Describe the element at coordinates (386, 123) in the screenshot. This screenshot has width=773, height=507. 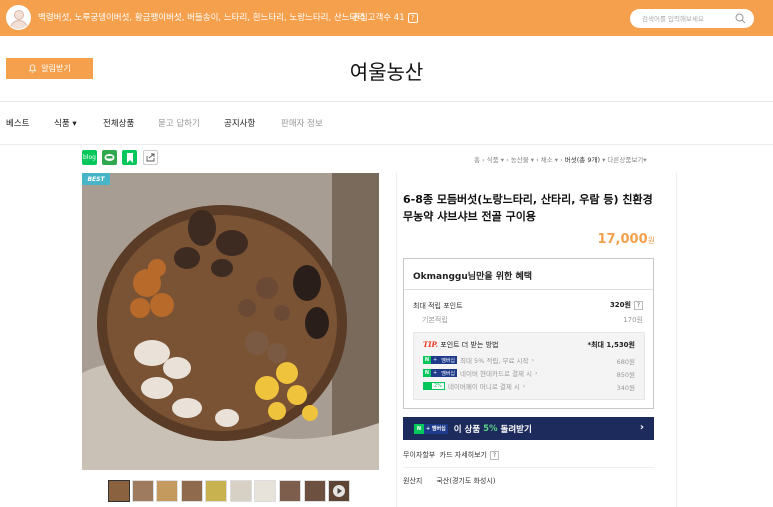
I see `store-nav: 베스트 식품 ▾ 전체상품 묻고 답하기 공지사항 판매자 정보` at that location.